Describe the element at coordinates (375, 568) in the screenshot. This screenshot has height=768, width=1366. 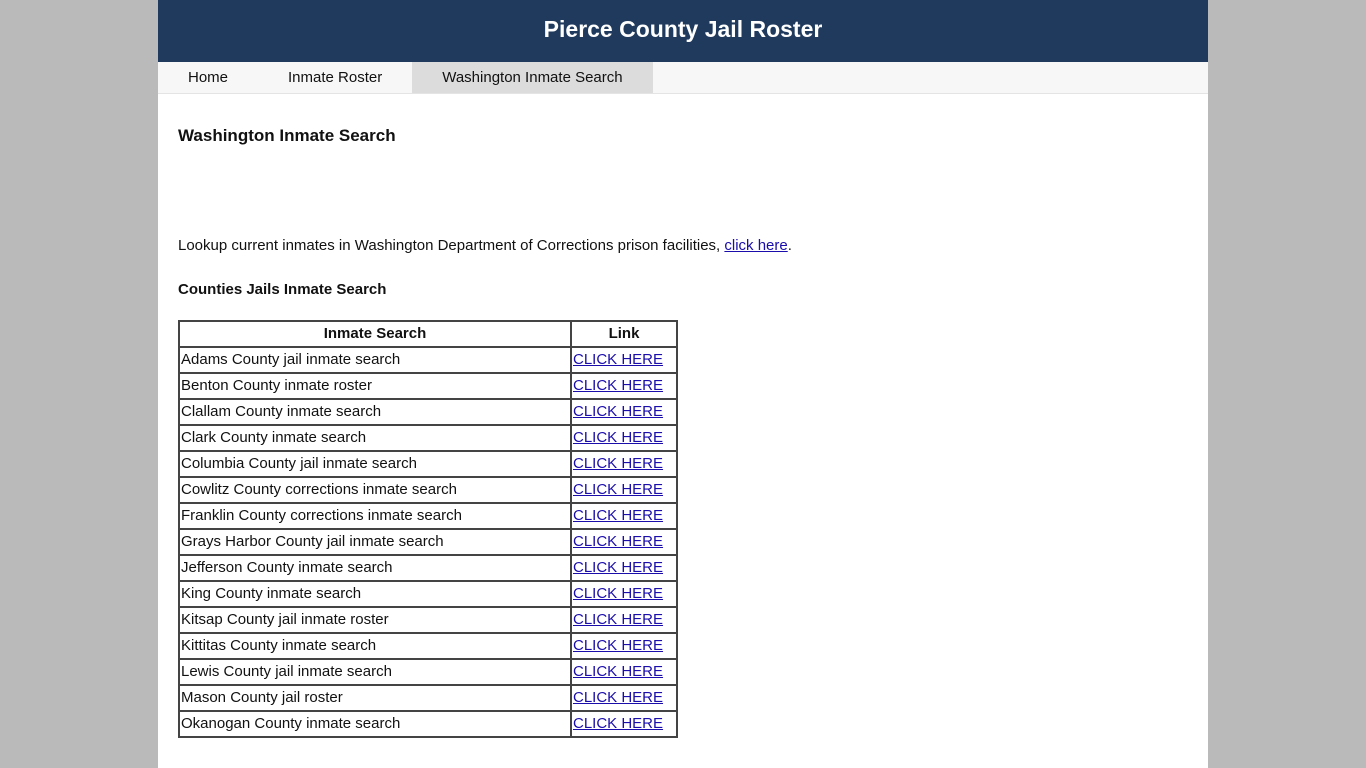
I see `county-name-cell: Jefferson County inmate search` at that location.